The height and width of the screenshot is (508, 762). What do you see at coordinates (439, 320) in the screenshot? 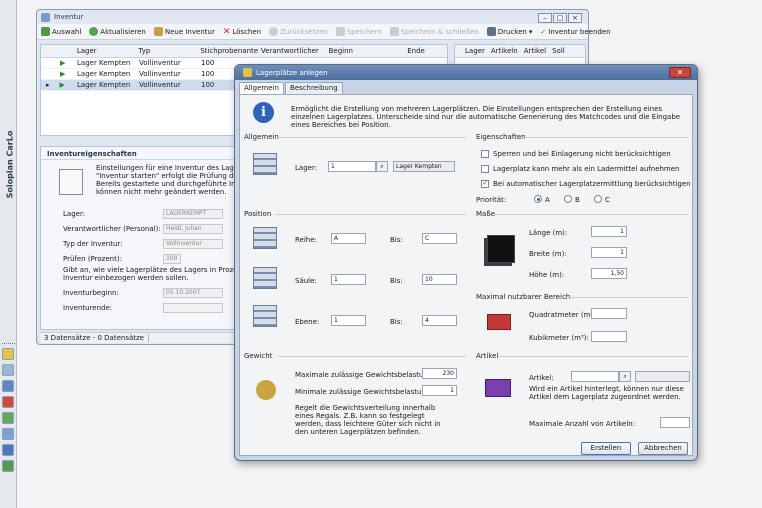
I see `level-to-input: 4` at bounding box center [439, 320].